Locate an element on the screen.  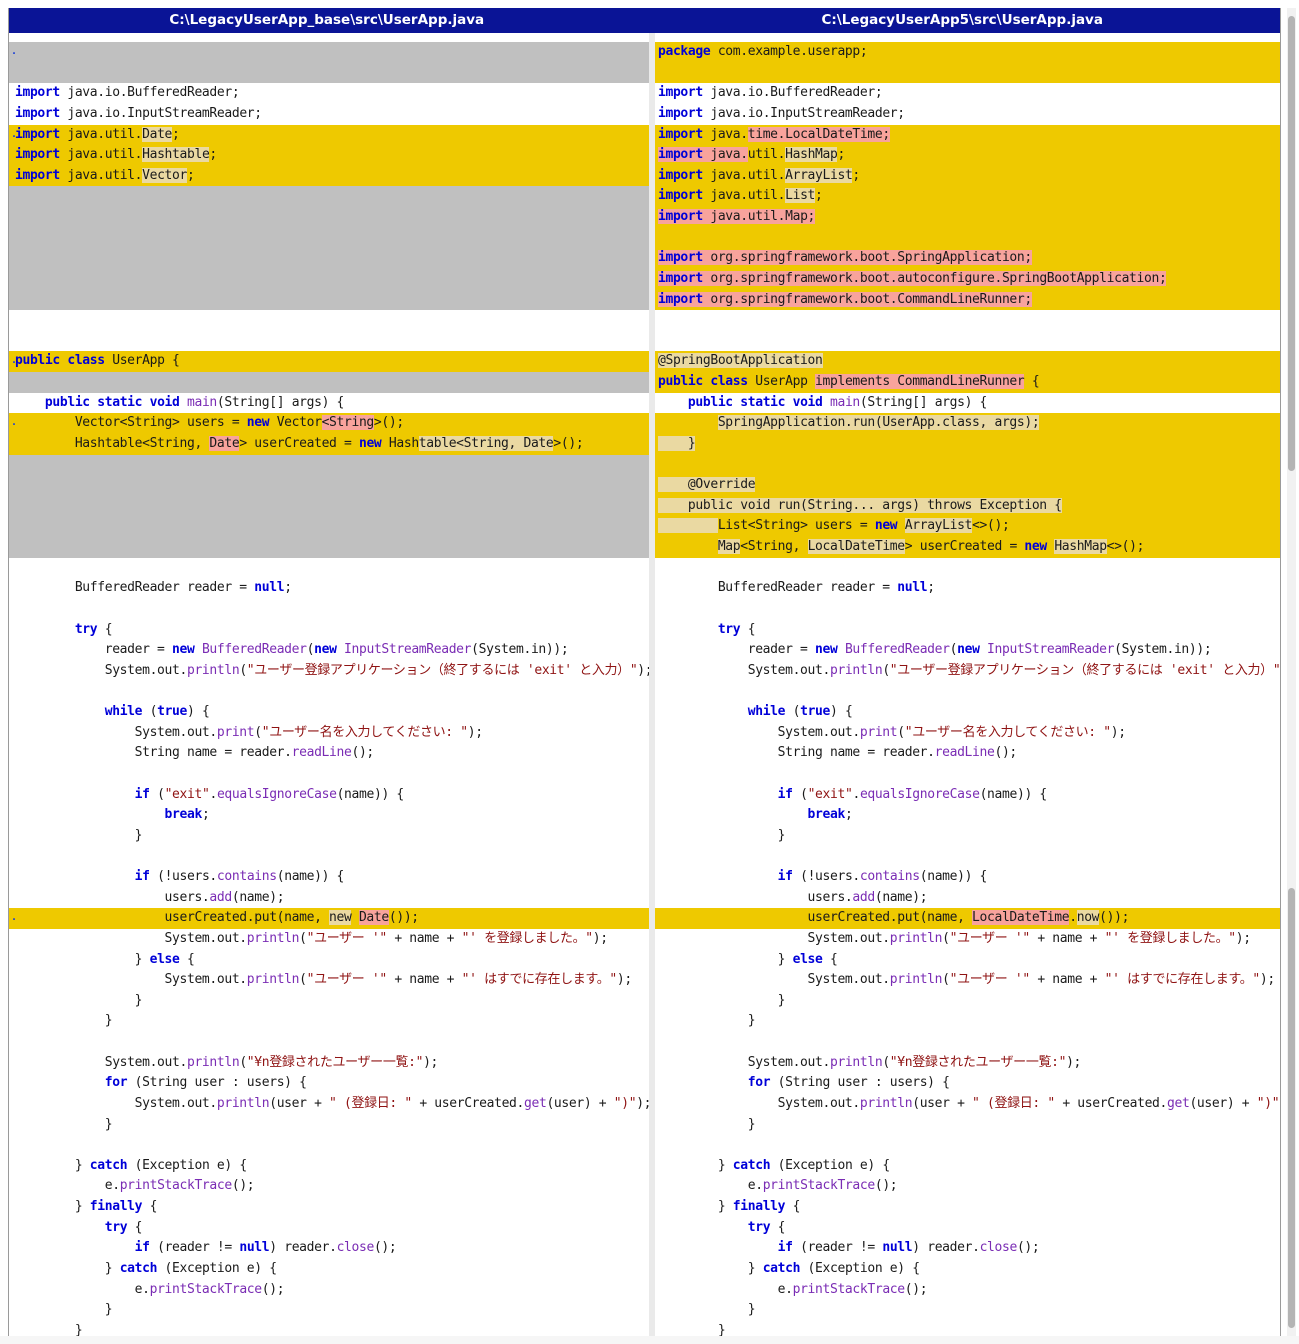
left-code-line: } finally { is located at coordinates (86, 1206).